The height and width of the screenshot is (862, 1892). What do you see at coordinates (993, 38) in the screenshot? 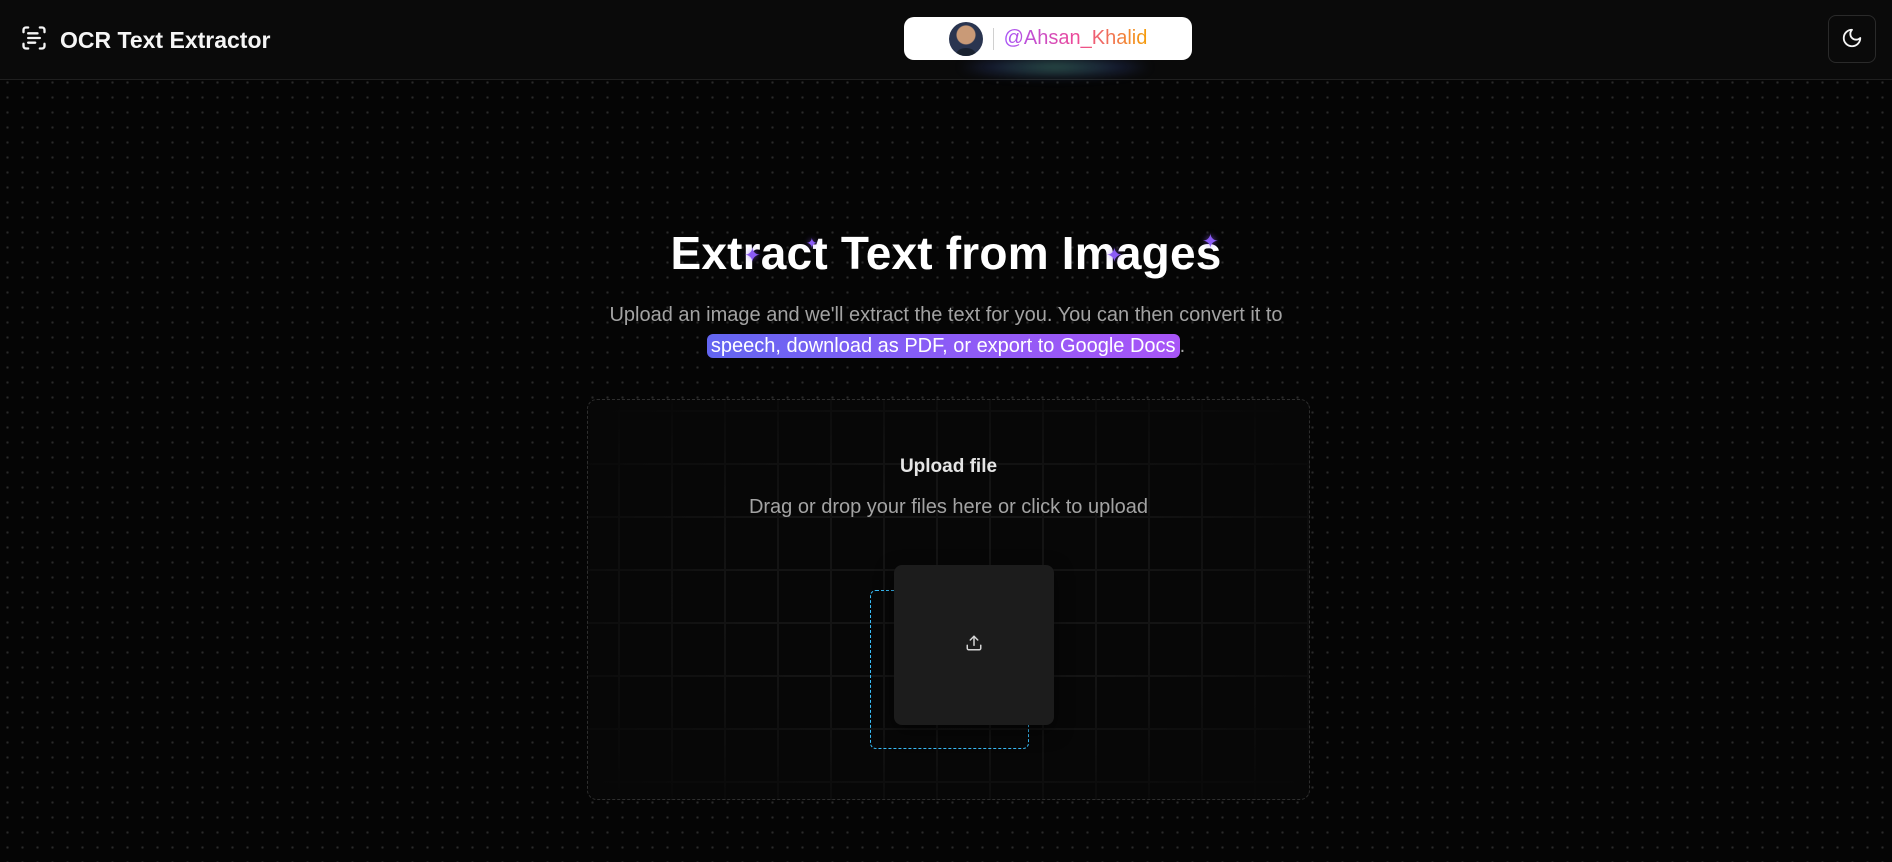
I see `pill-divider` at bounding box center [993, 38].